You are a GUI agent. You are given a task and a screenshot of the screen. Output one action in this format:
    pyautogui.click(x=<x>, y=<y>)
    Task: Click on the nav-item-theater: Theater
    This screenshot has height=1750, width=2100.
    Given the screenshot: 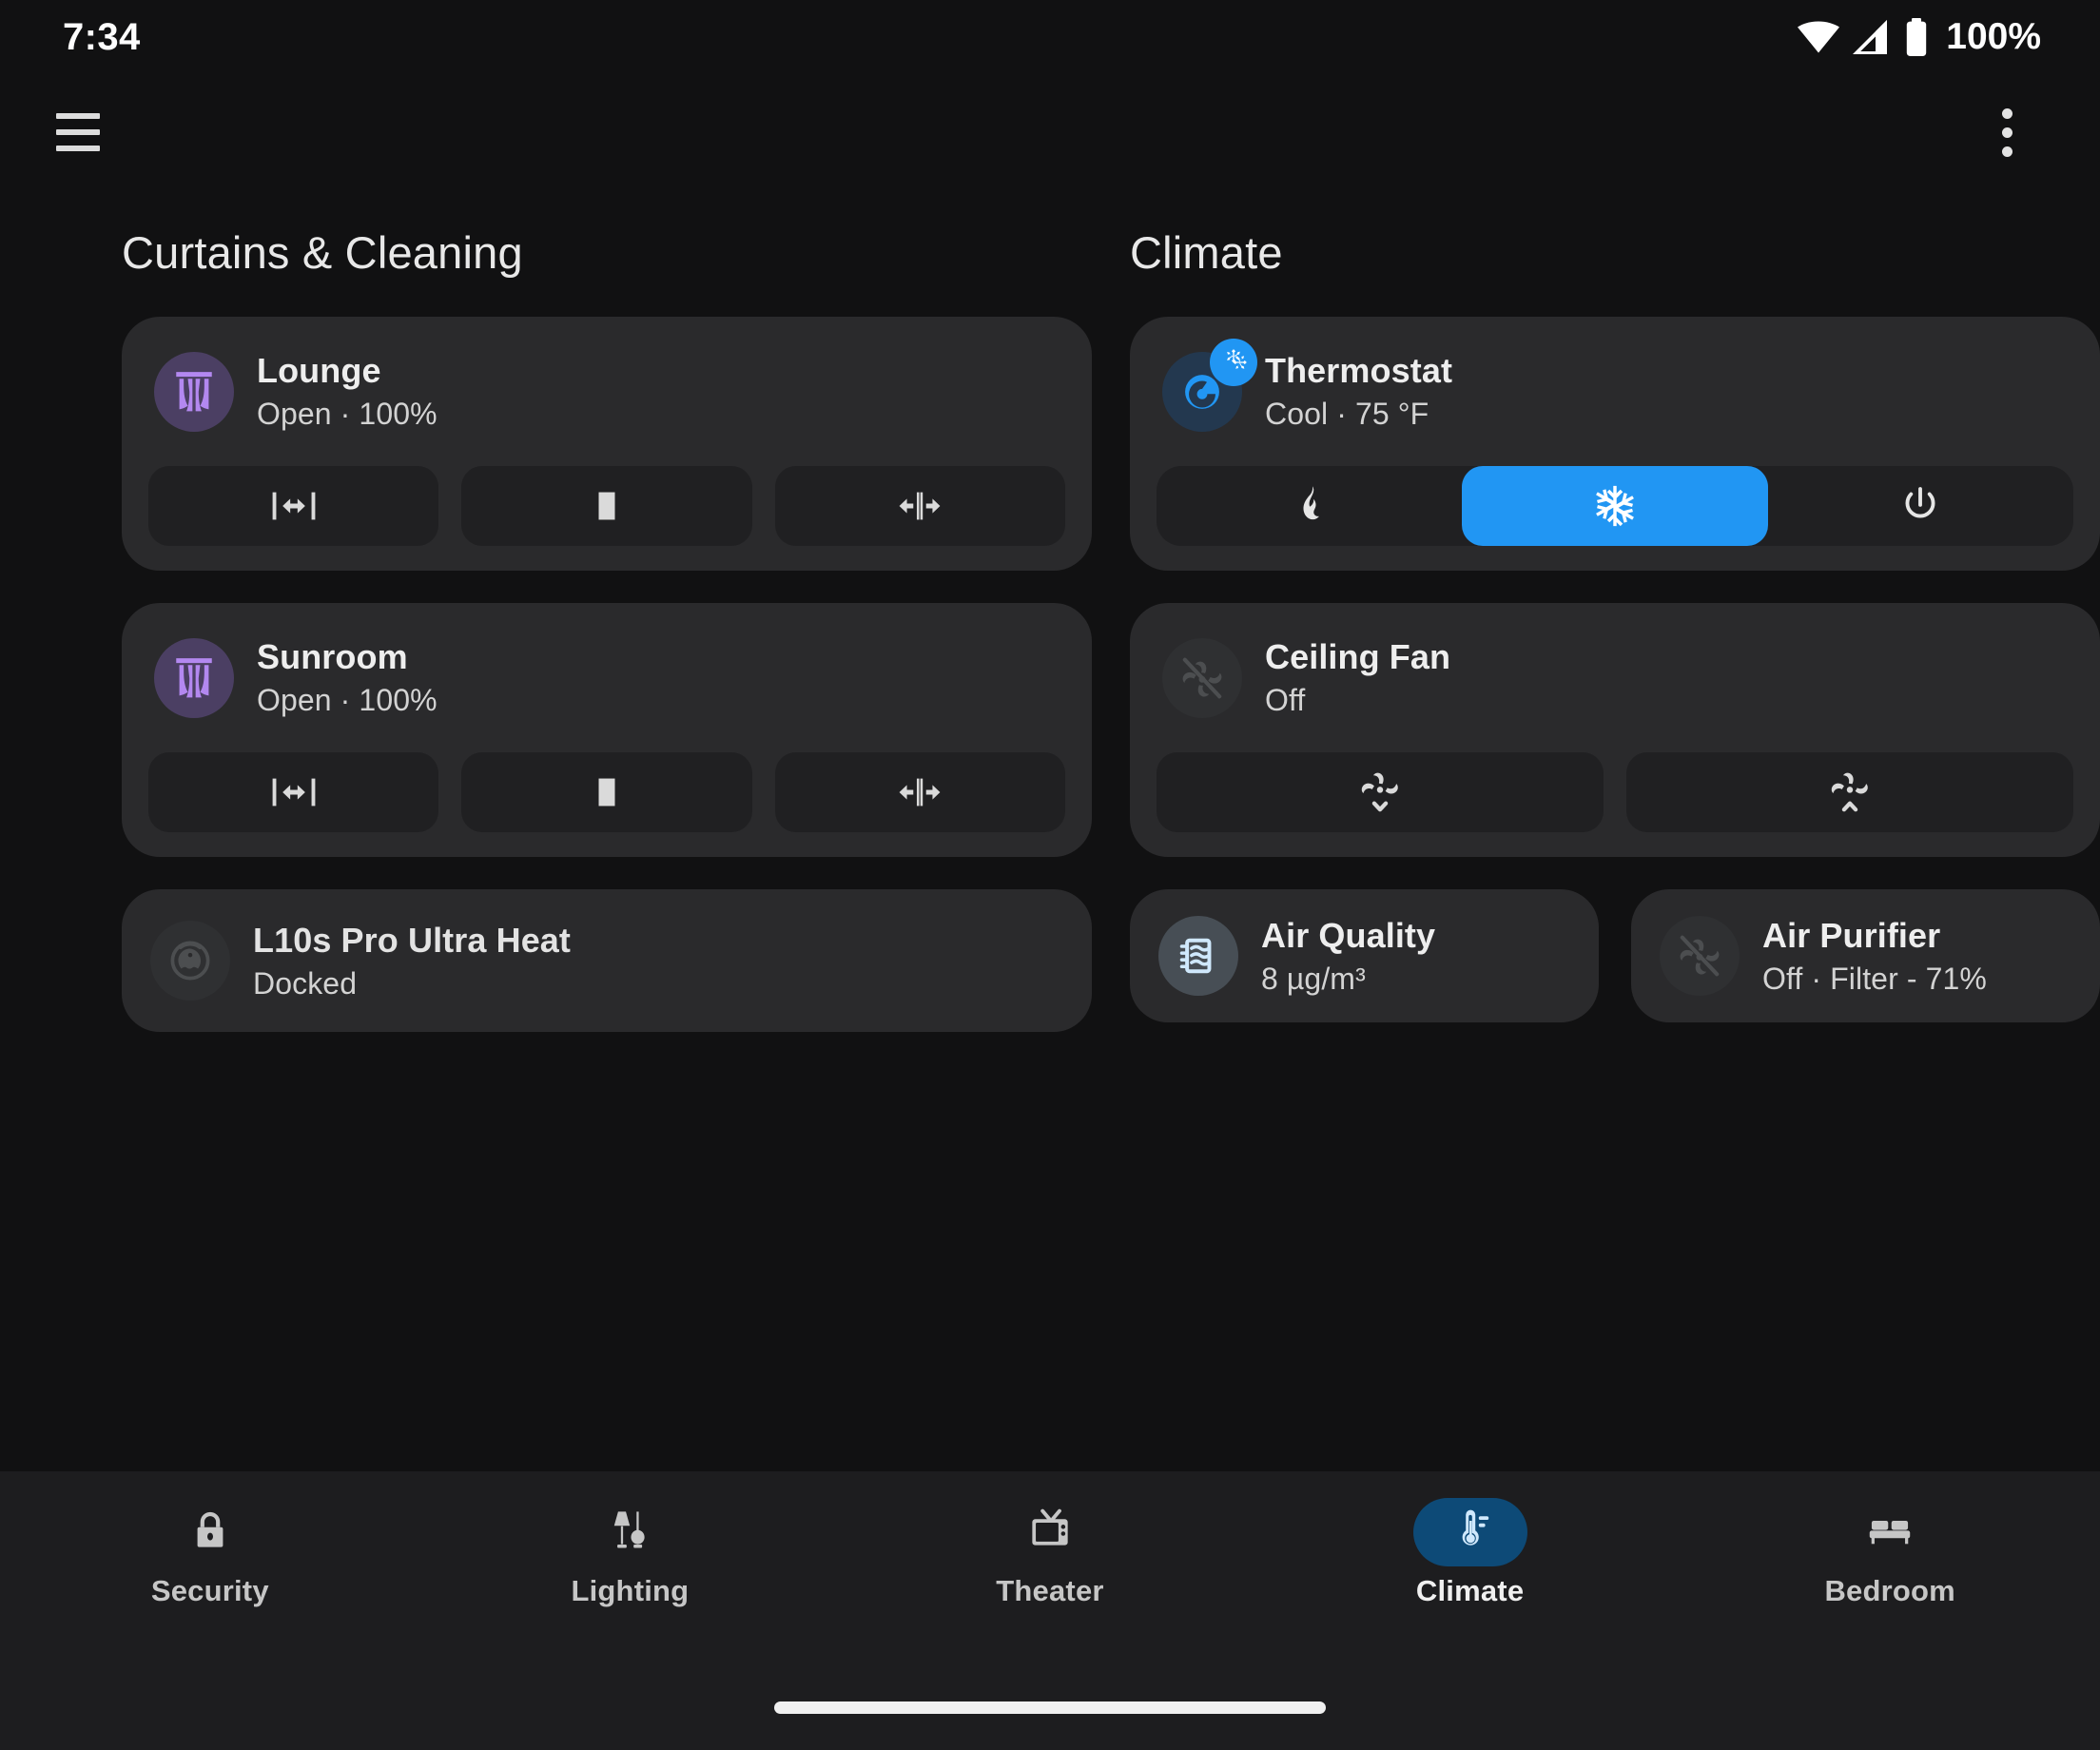 What is the action you would take?
    pyautogui.click(x=1050, y=1553)
    